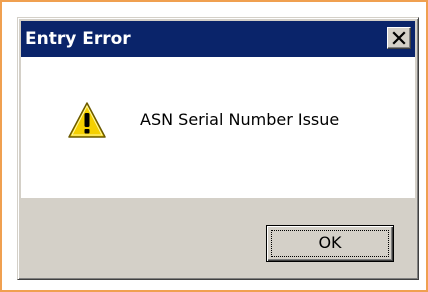  Describe the element at coordinates (240, 119) in the screenshot. I see `error-message: ASN Serial Number Issue` at that location.